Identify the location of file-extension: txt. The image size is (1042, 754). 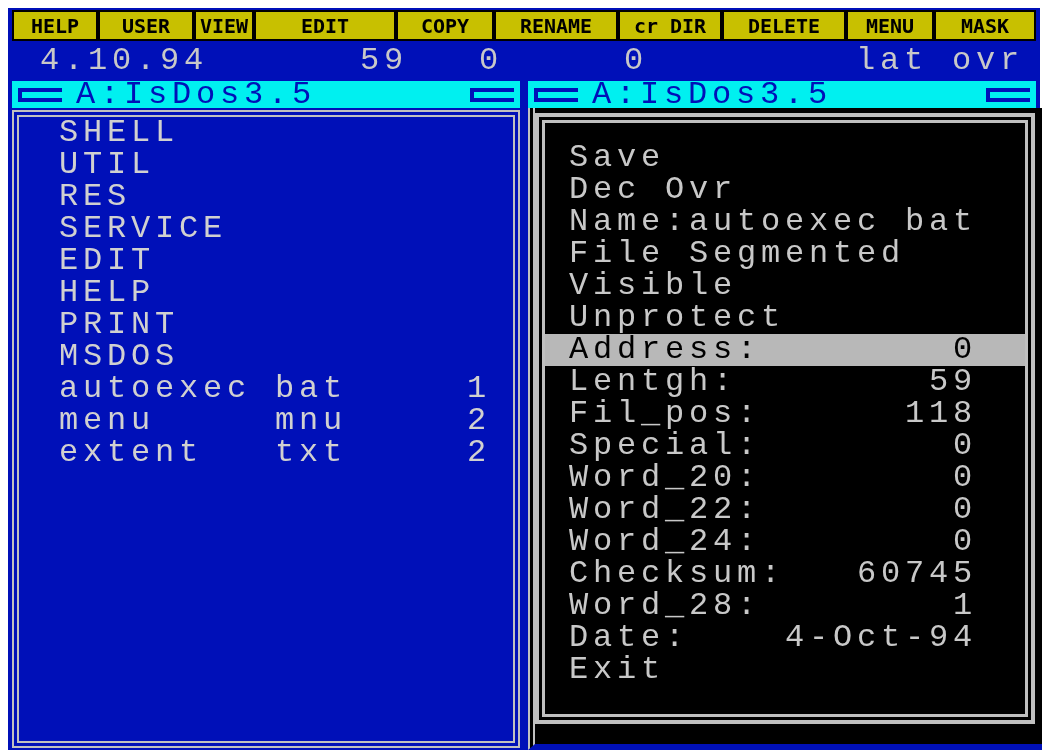
(311, 453).